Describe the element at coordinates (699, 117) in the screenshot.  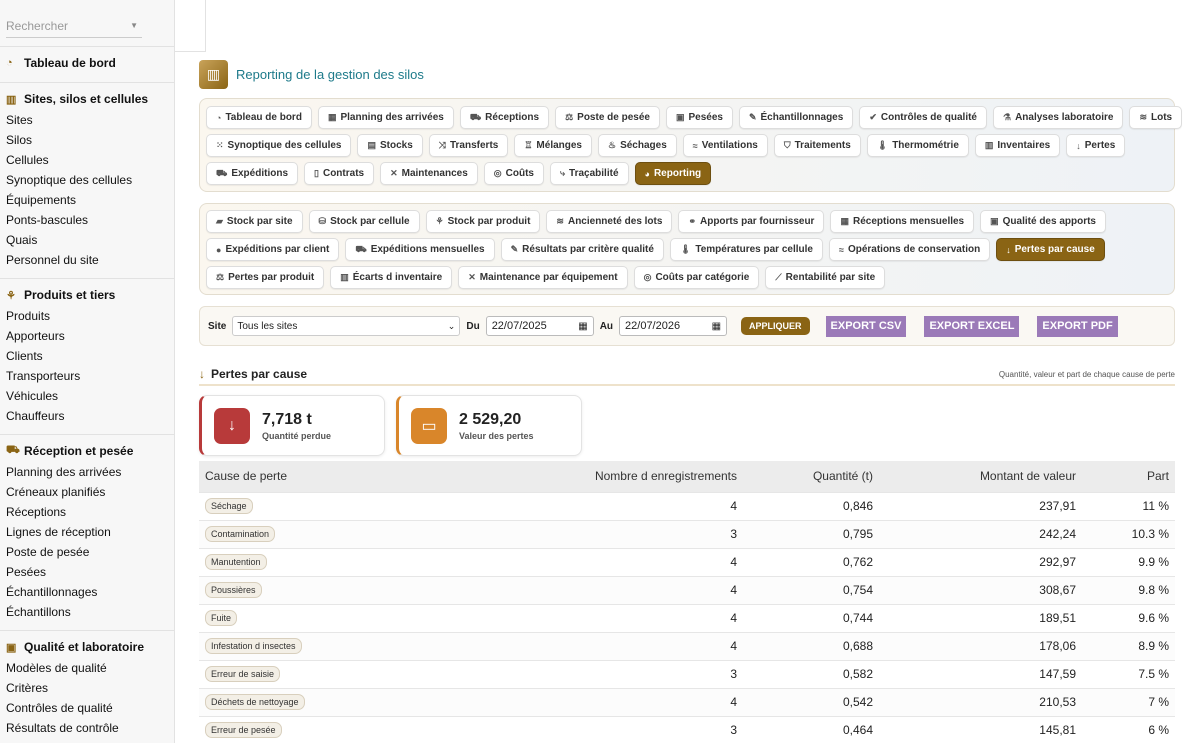
I see `nav-button: ▣ Pesées` at that location.